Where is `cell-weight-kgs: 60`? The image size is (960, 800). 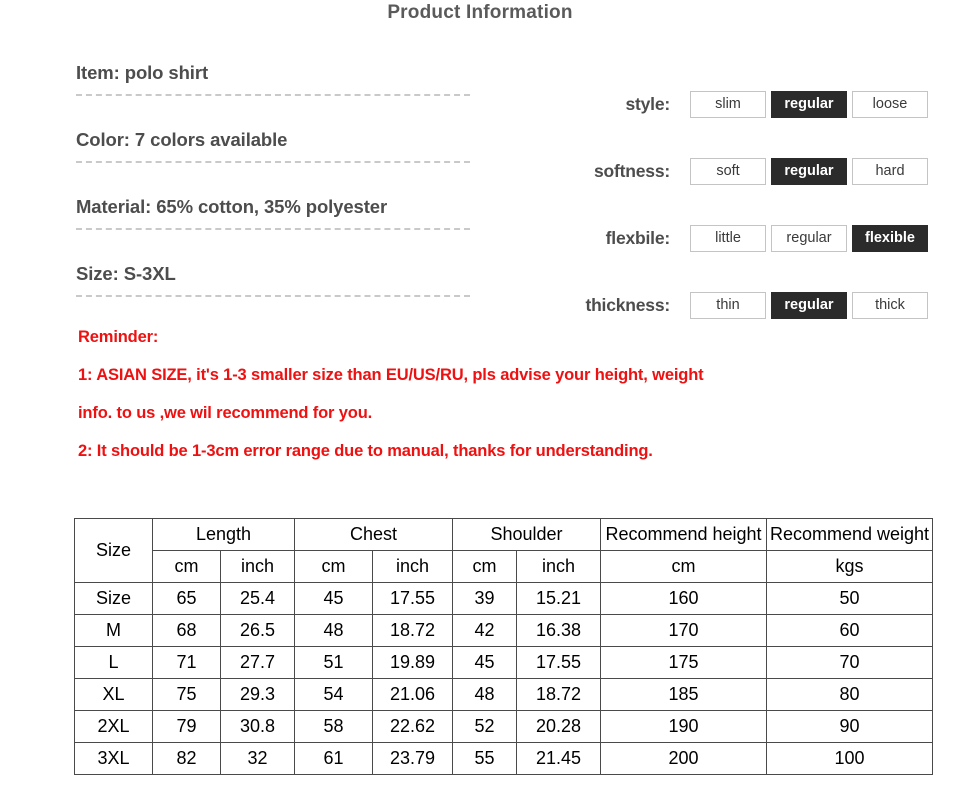 cell-weight-kgs: 60 is located at coordinates (849, 630).